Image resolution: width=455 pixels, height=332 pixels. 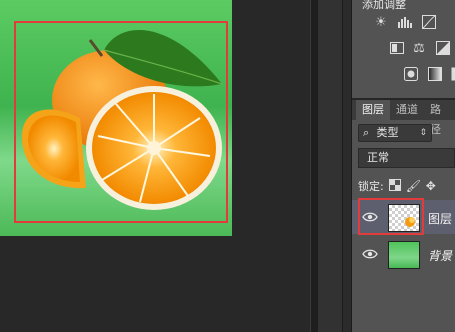 What do you see at coordinates (373, 110) in the screenshot?
I see `tab-layers: 图层` at bounding box center [373, 110].